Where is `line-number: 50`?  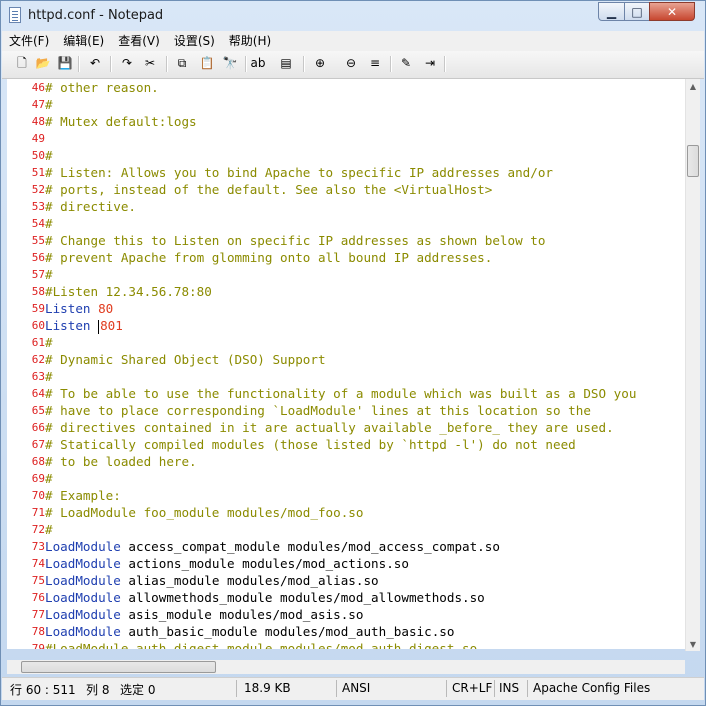 line-number: 50 is located at coordinates (38, 155).